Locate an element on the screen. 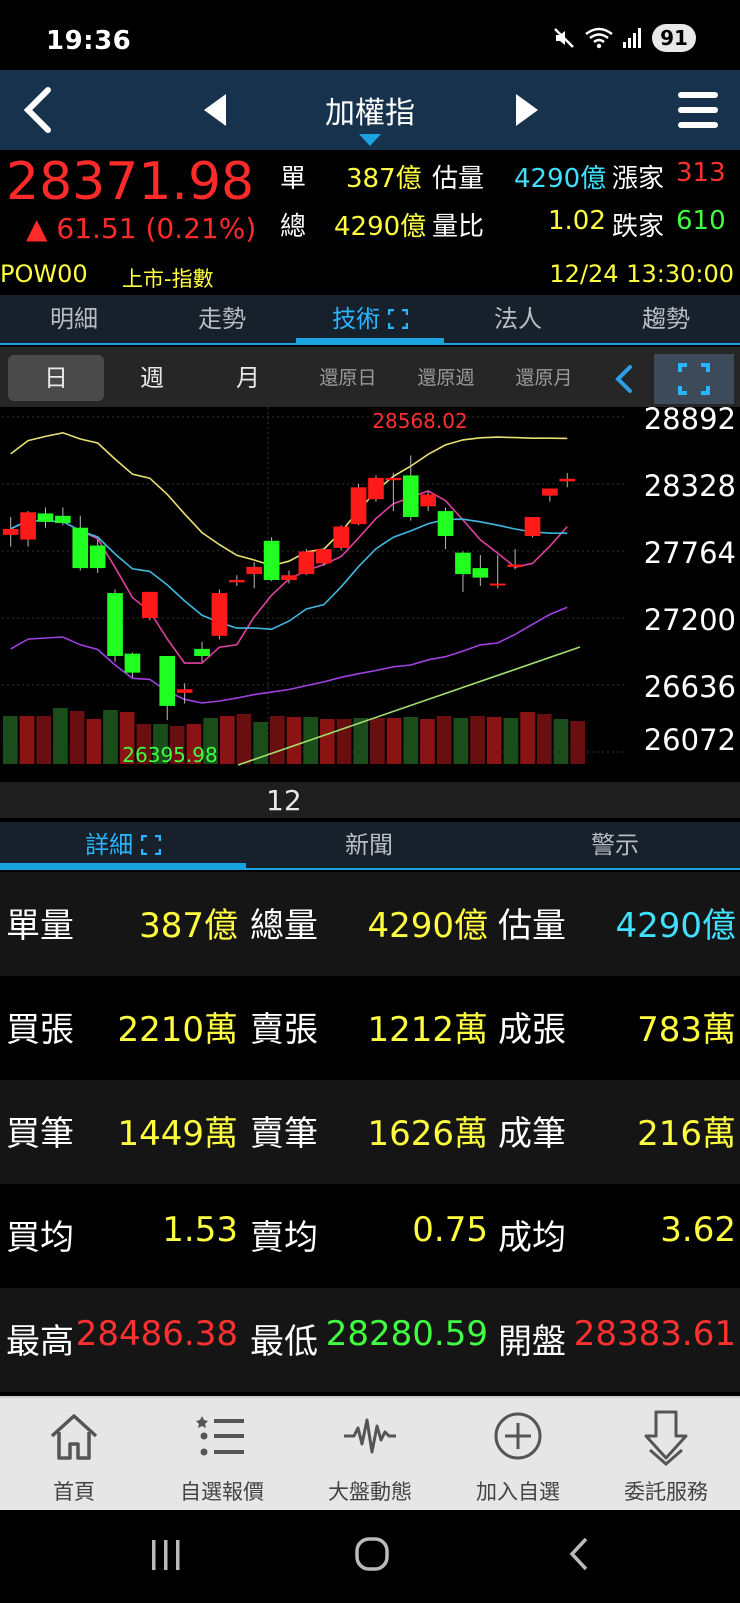 The width and height of the screenshot is (740, 1603). next-symbol-icon is located at coordinates (527, 110).